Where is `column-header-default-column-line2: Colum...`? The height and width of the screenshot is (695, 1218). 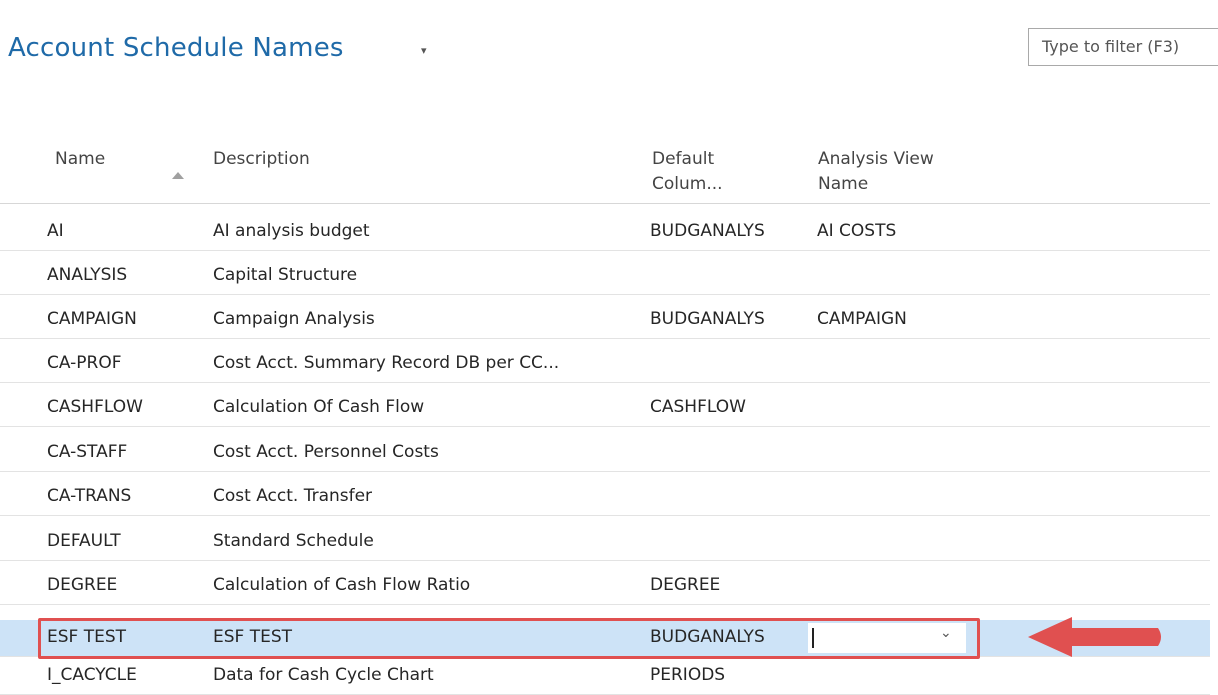
column-header-default-column-line2: Colum... is located at coordinates (687, 184).